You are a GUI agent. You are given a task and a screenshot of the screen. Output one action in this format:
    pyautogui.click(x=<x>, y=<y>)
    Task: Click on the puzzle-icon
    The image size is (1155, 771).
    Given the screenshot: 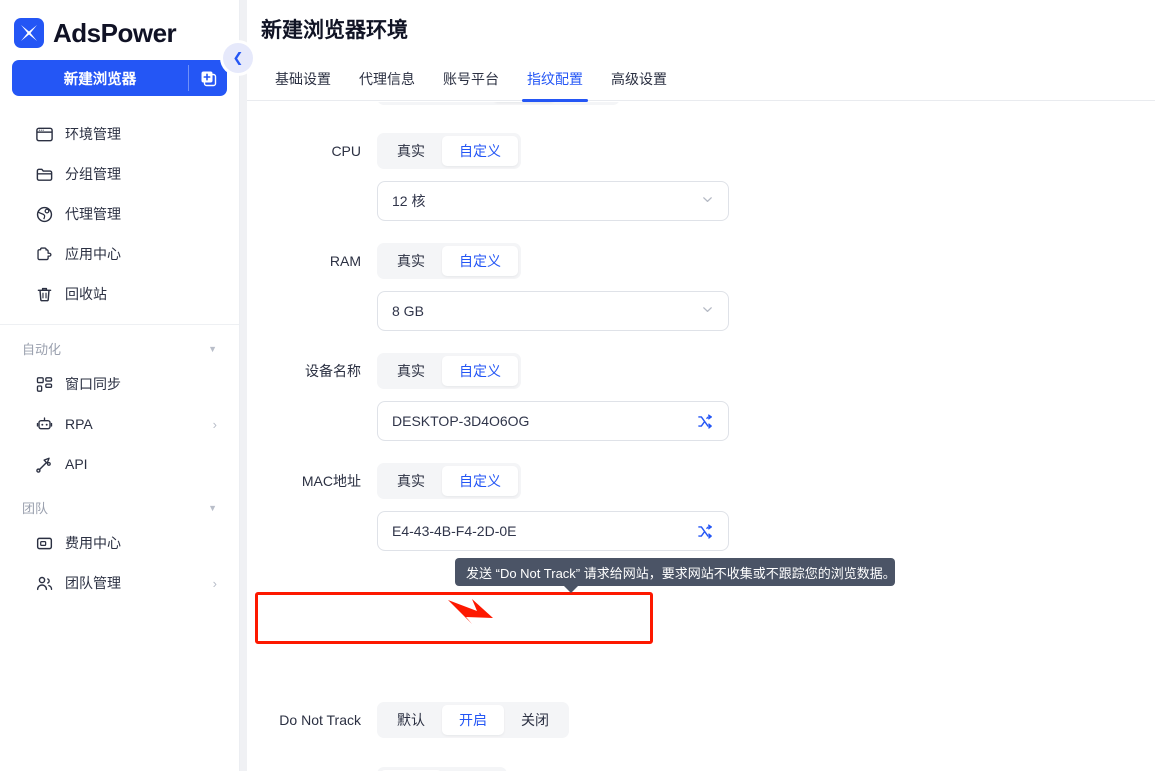 What is the action you would take?
    pyautogui.click(x=44, y=254)
    